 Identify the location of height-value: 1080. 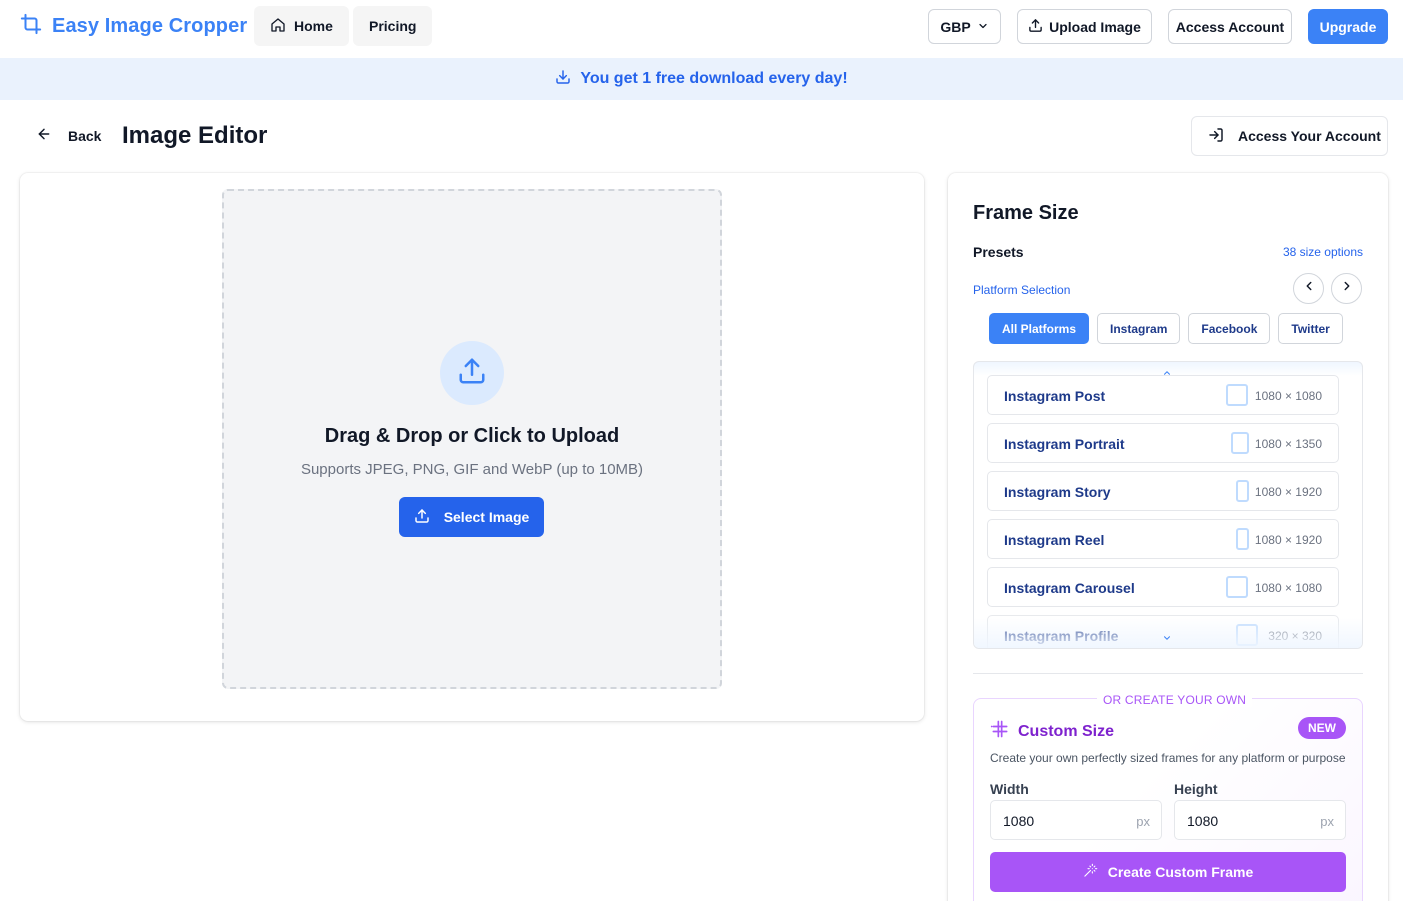
(1203, 821).